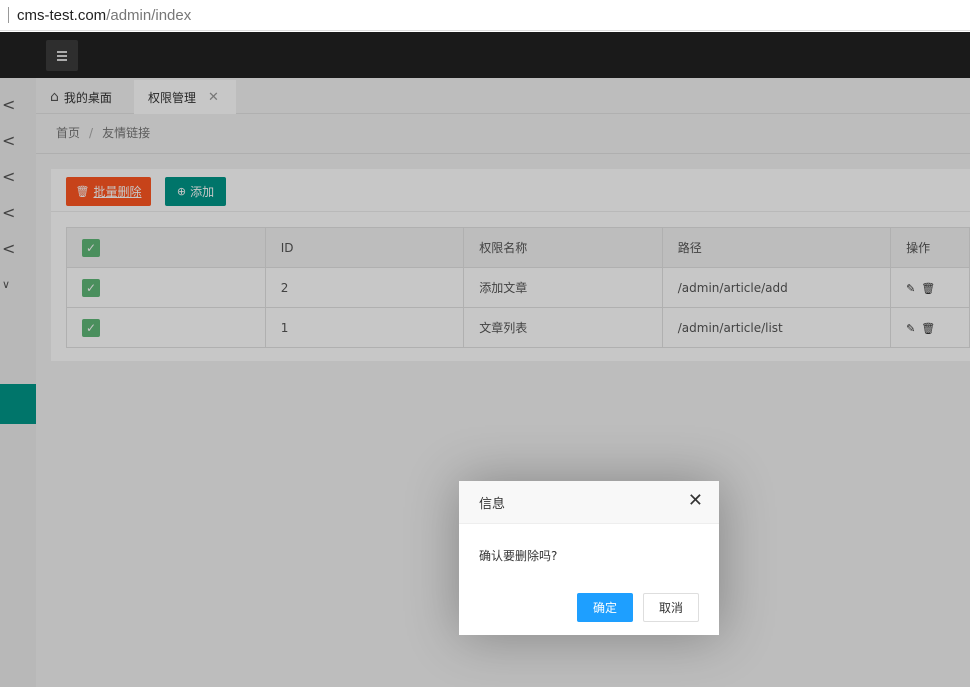  I want to click on url-text: cms-test.com/admin/index, so click(104, 15).